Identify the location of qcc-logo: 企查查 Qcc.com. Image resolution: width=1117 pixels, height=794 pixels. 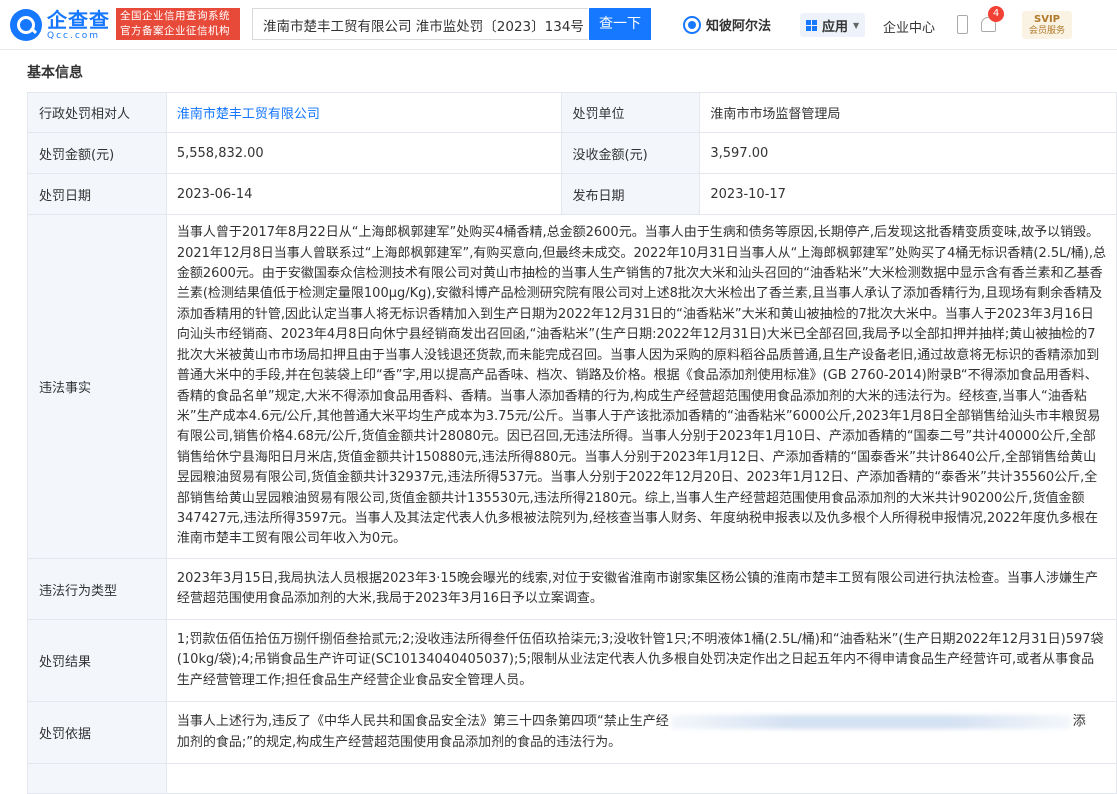
(60, 25).